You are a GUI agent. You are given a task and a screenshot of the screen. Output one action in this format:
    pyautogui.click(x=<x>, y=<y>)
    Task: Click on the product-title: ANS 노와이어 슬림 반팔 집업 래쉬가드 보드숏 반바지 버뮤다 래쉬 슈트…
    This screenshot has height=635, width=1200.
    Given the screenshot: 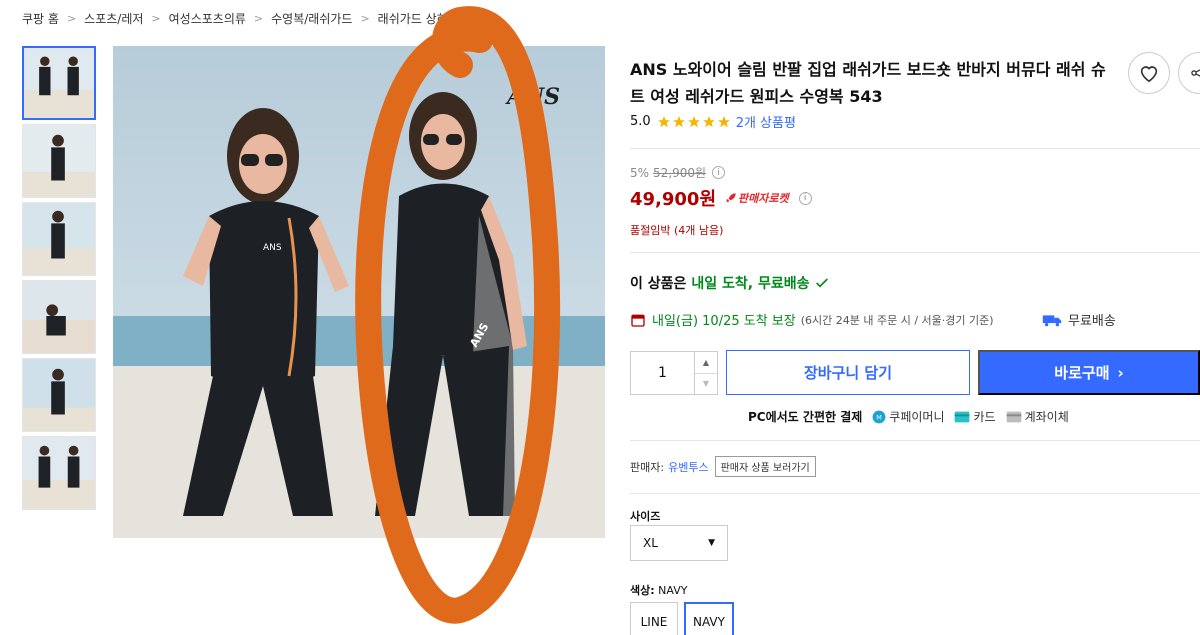 What is the action you would take?
    pyautogui.click(x=868, y=83)
    